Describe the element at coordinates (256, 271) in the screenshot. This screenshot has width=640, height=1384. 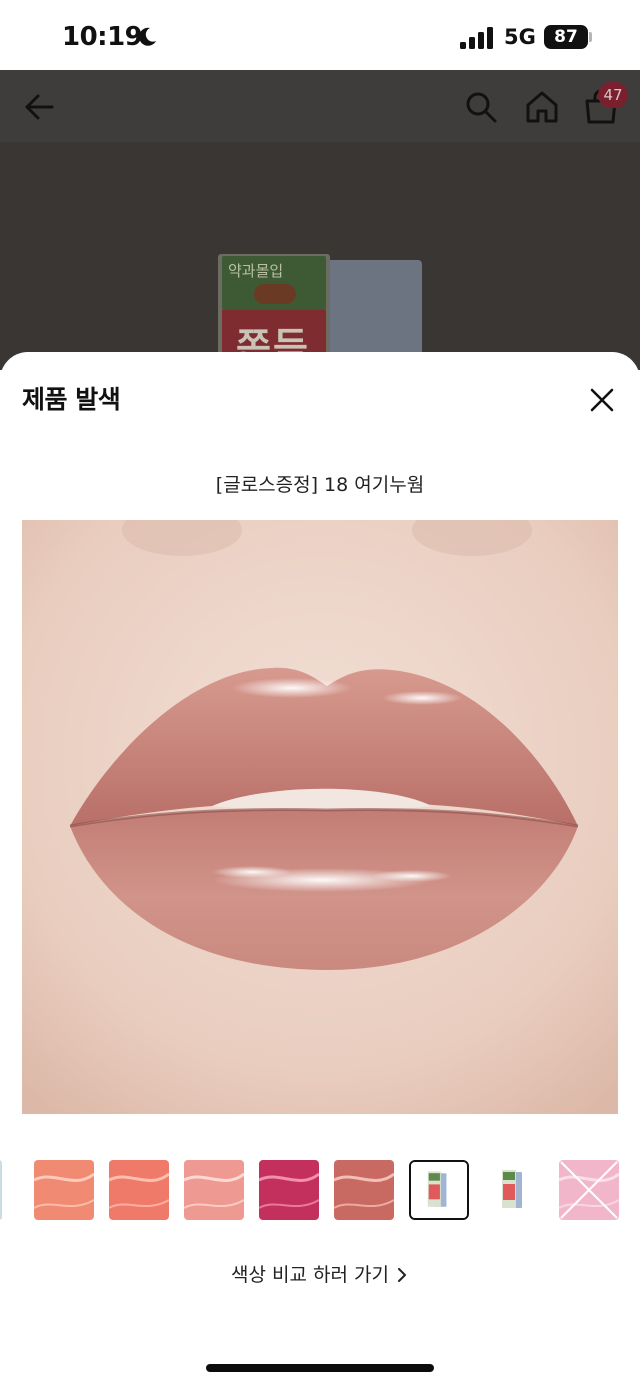
I see `box-top-text: 약과몰입` at that location.